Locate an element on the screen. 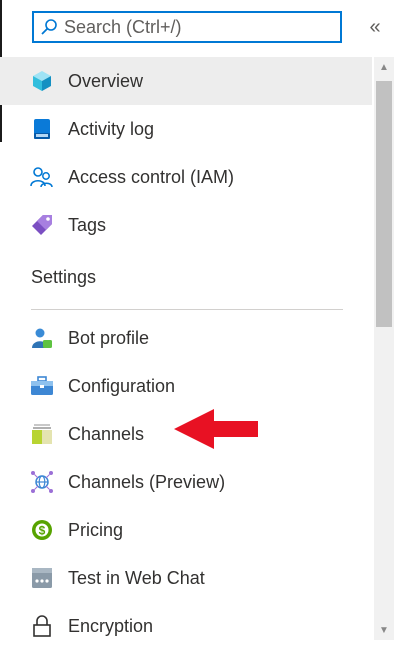 Image resolution: width=402 pixels, height=650 pixels. search-icon is located at coordinates (49, 27).